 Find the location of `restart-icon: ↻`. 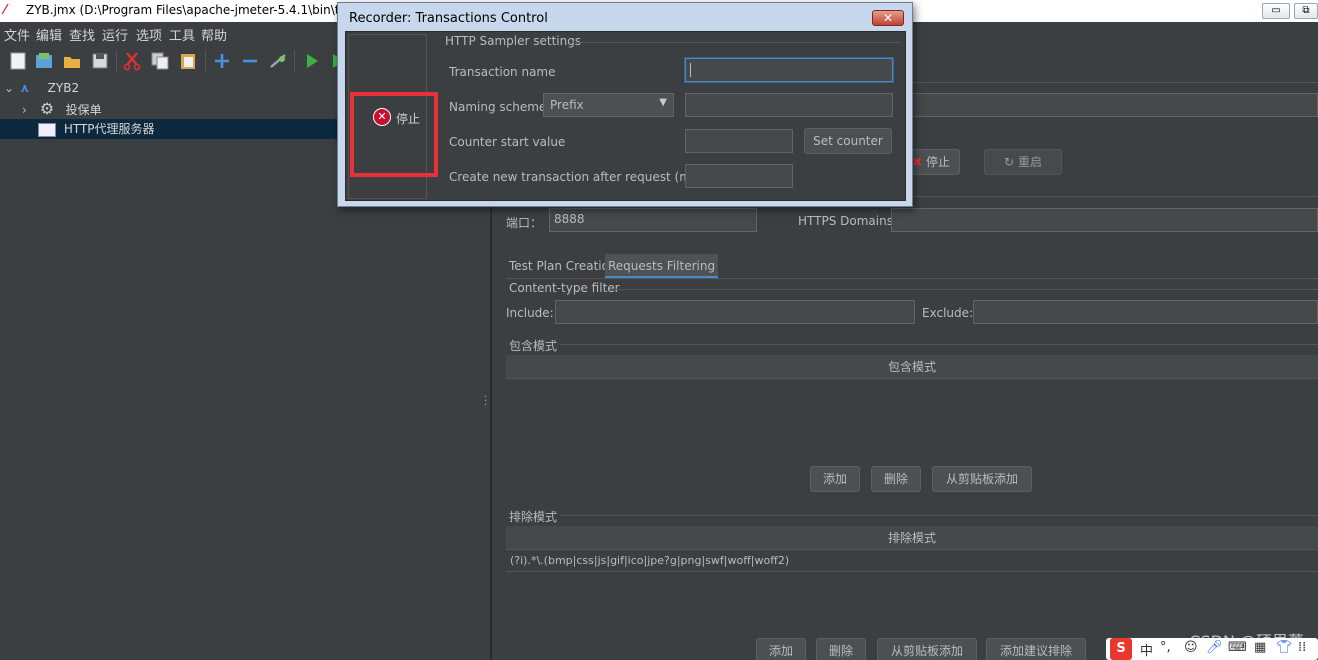

restart-icon: ↻ is located at coordinates (1009, 162).